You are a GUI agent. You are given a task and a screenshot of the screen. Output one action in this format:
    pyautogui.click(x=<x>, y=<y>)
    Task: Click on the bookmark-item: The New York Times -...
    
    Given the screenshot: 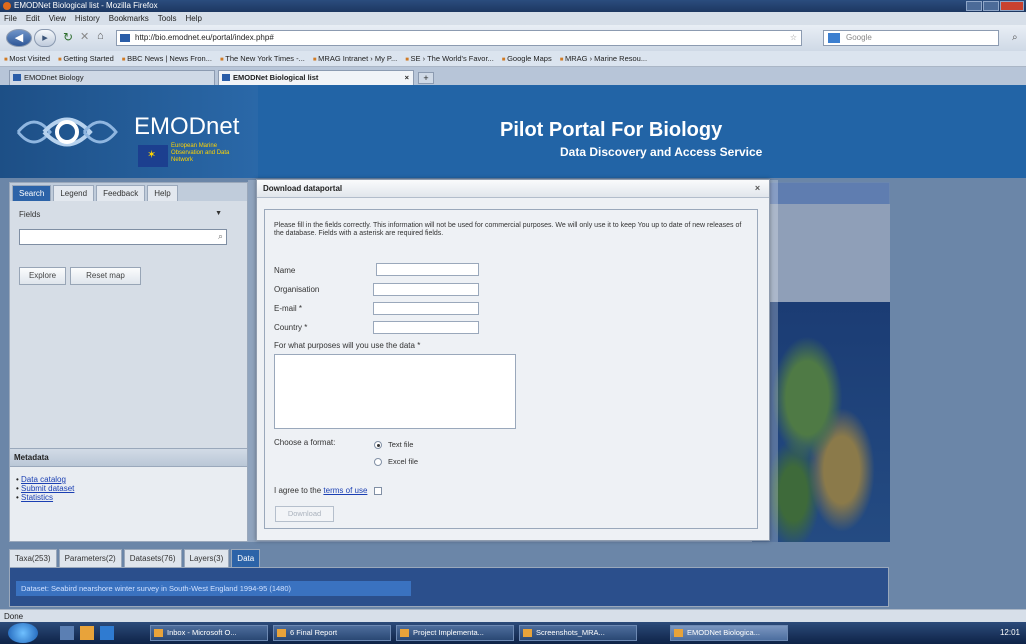 What is the action you would take?
    pyautogui.click(x=262, y=58)
    